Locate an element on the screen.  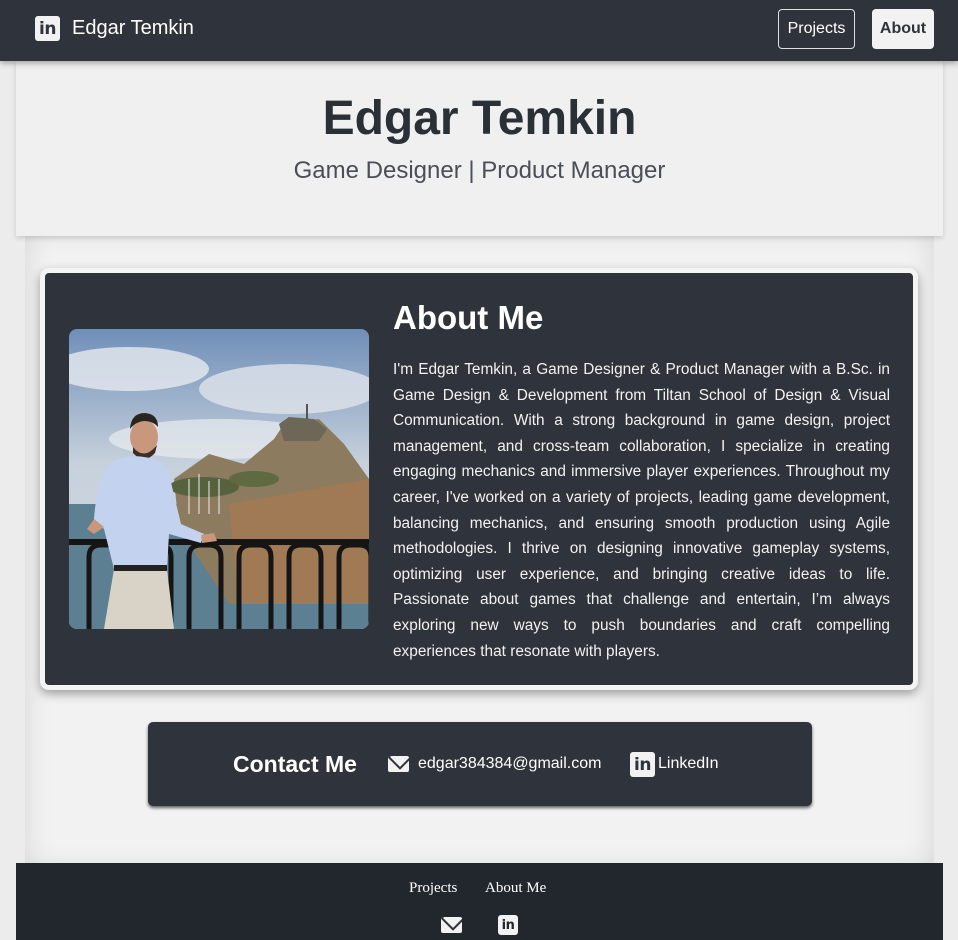
contact-email-link: edgar384384@gmail.com is located at coordinates (509, 764).